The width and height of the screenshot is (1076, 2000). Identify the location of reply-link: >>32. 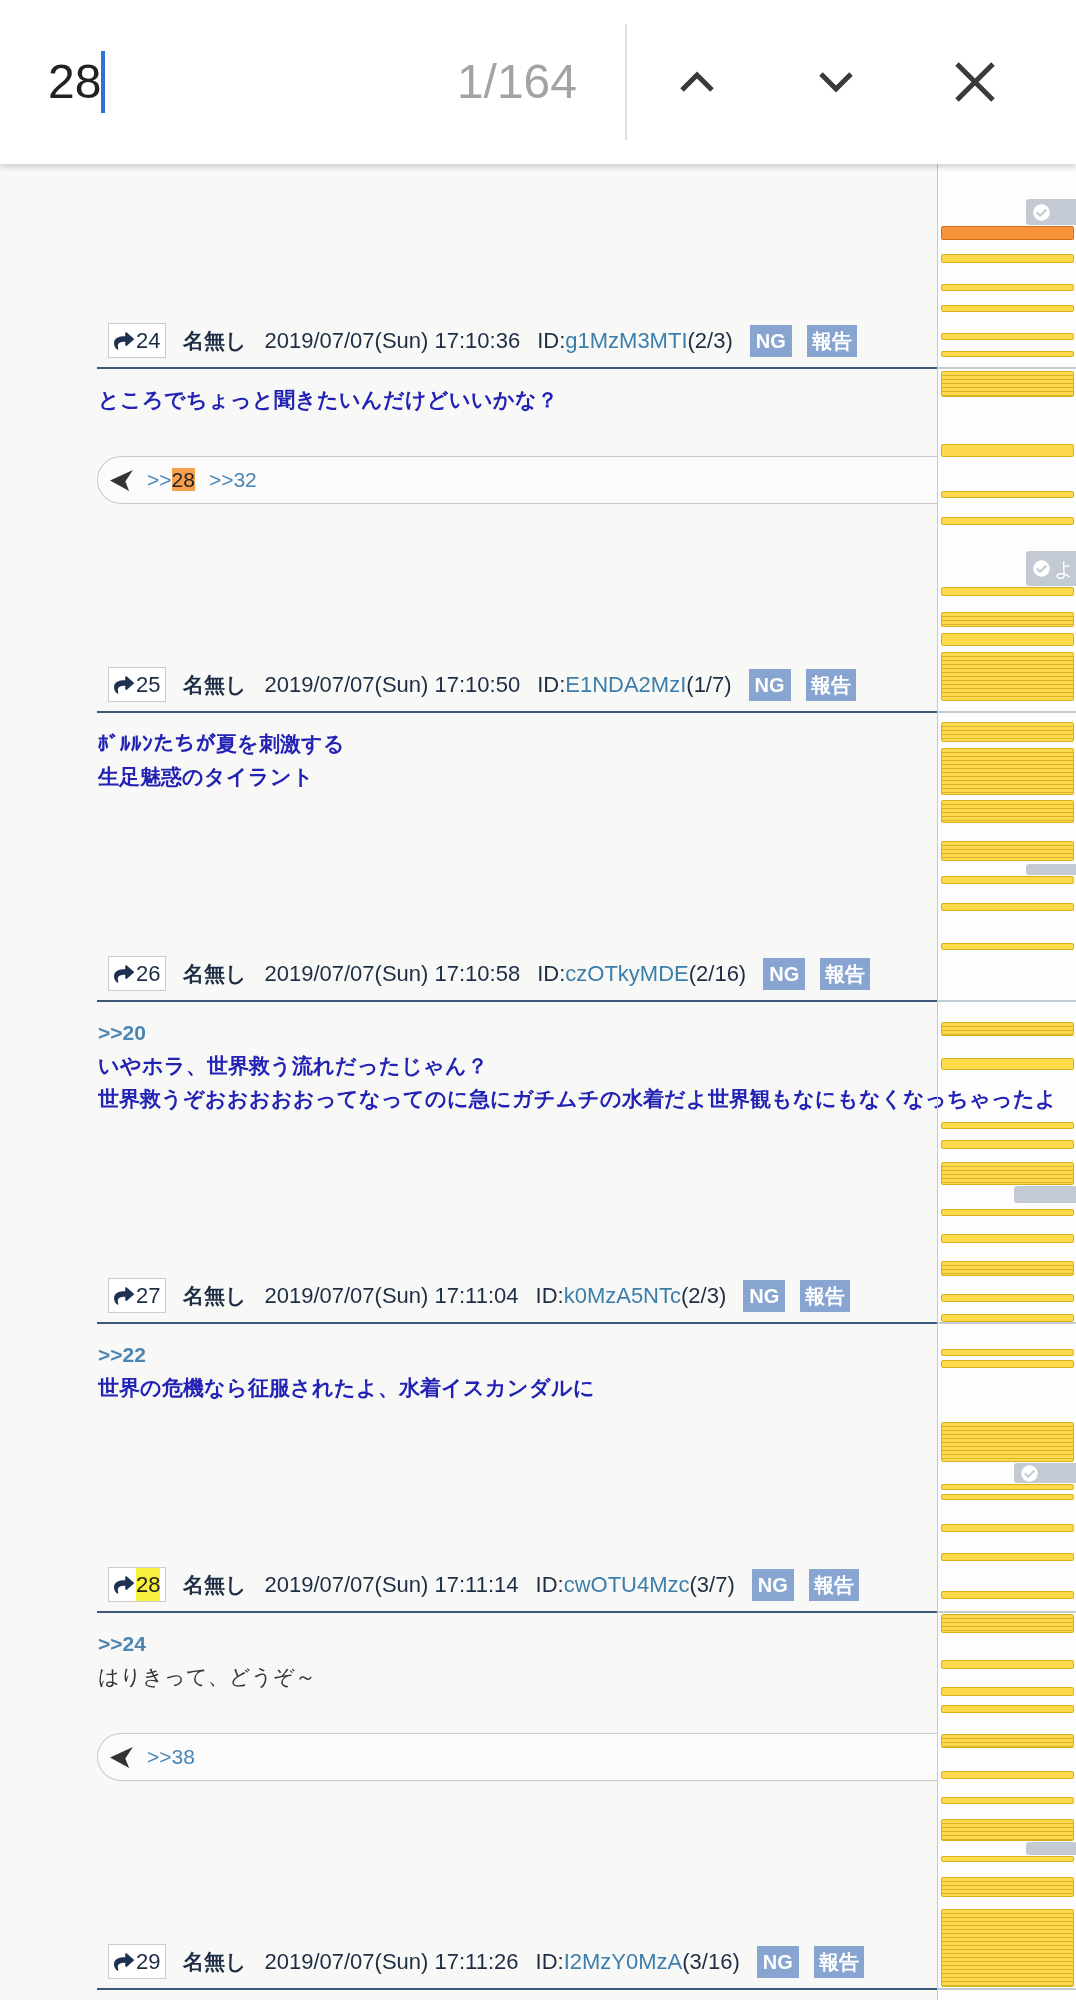
(232, 480).